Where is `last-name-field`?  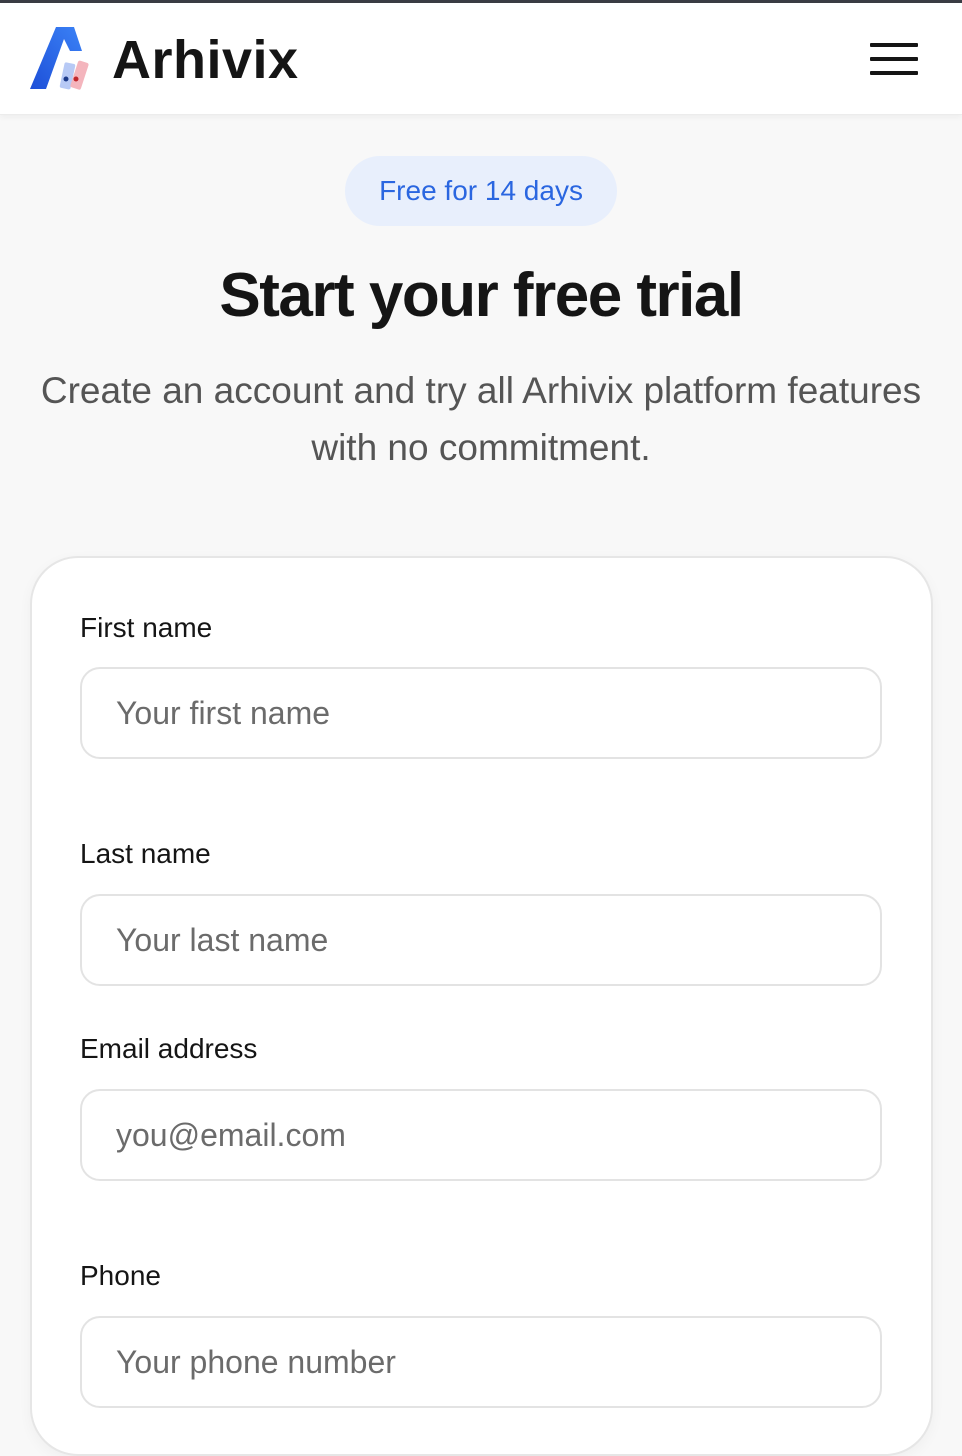 last-name-field is located at coordinates (481, 940).